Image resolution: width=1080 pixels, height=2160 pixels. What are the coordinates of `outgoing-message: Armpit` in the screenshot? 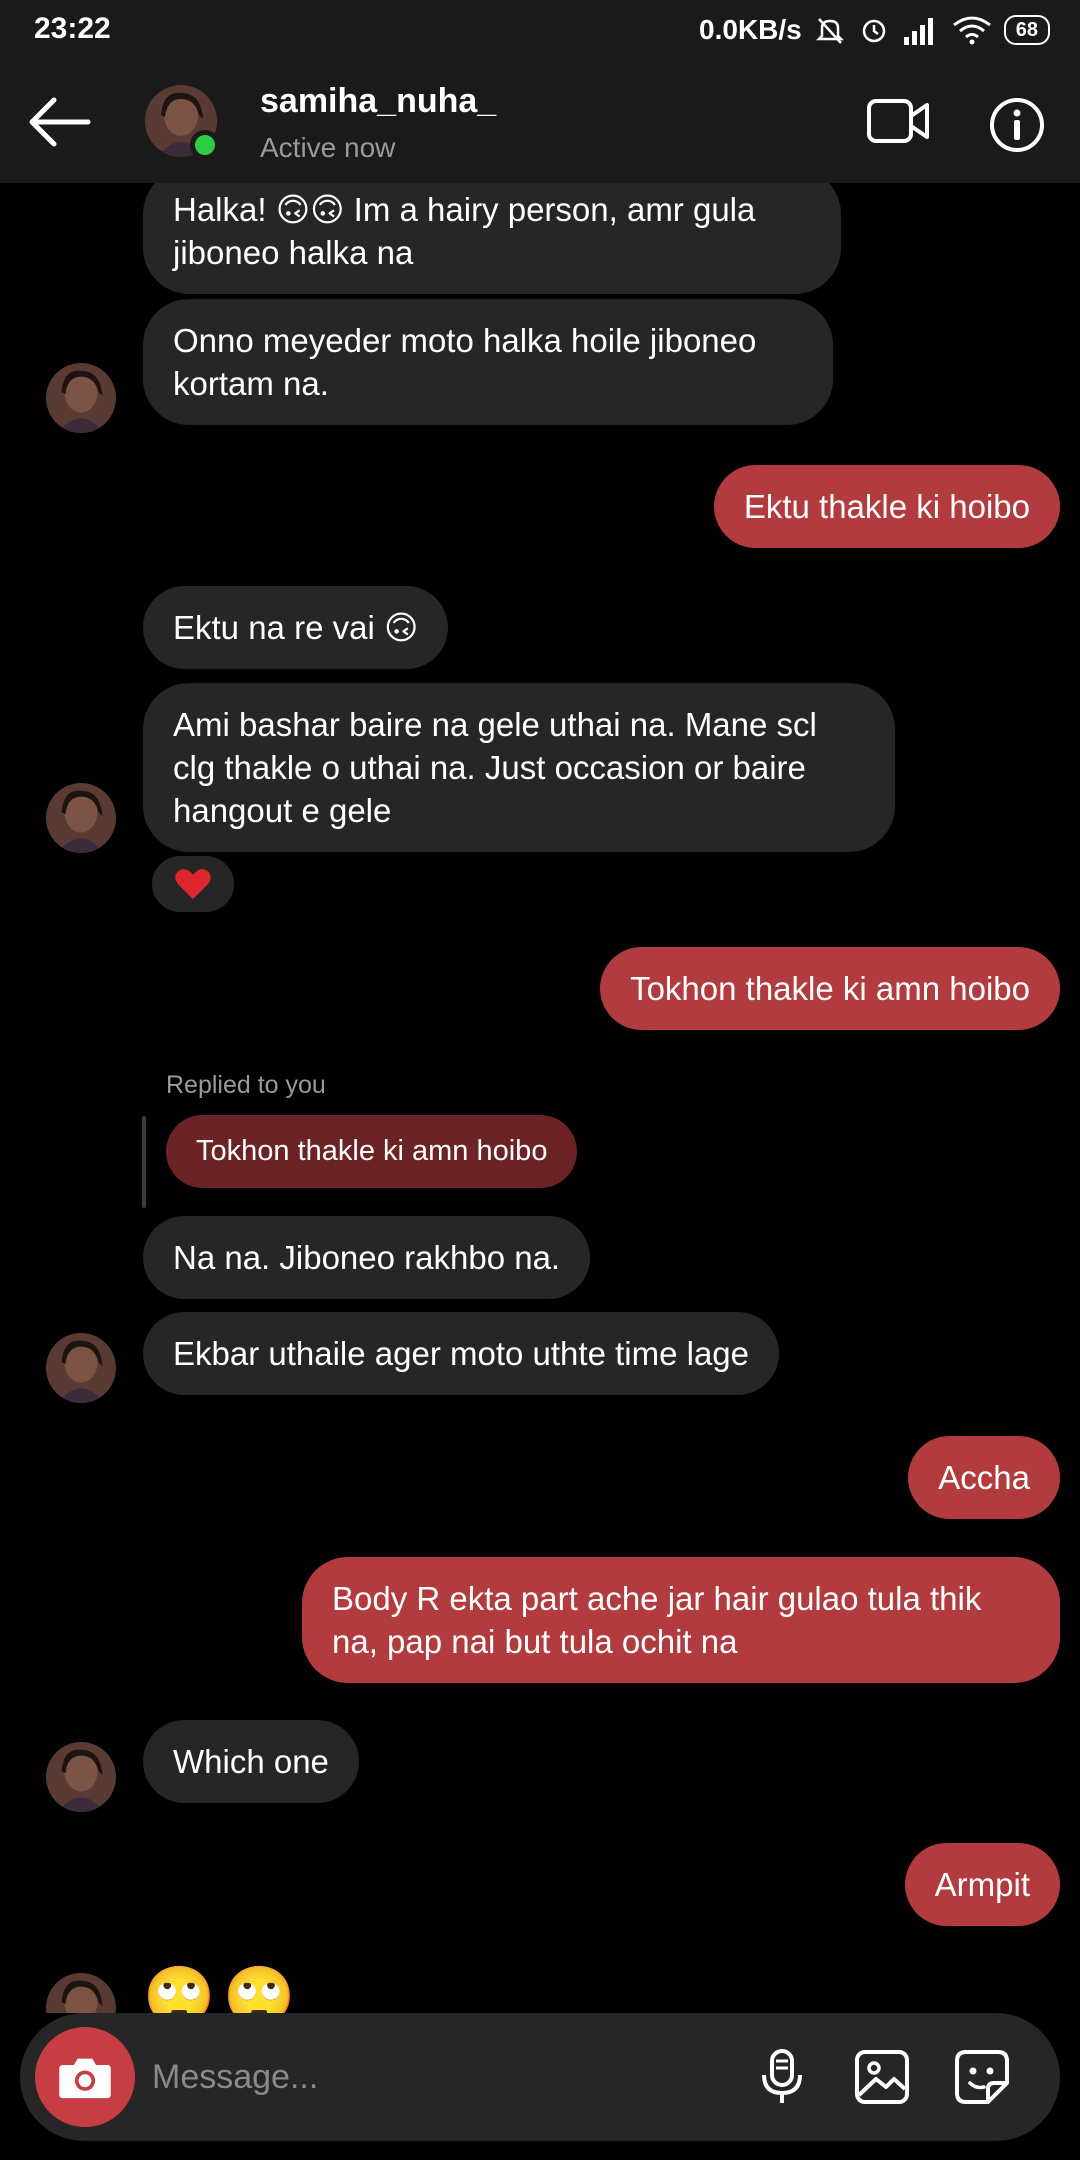 It's located at (982, 1884).